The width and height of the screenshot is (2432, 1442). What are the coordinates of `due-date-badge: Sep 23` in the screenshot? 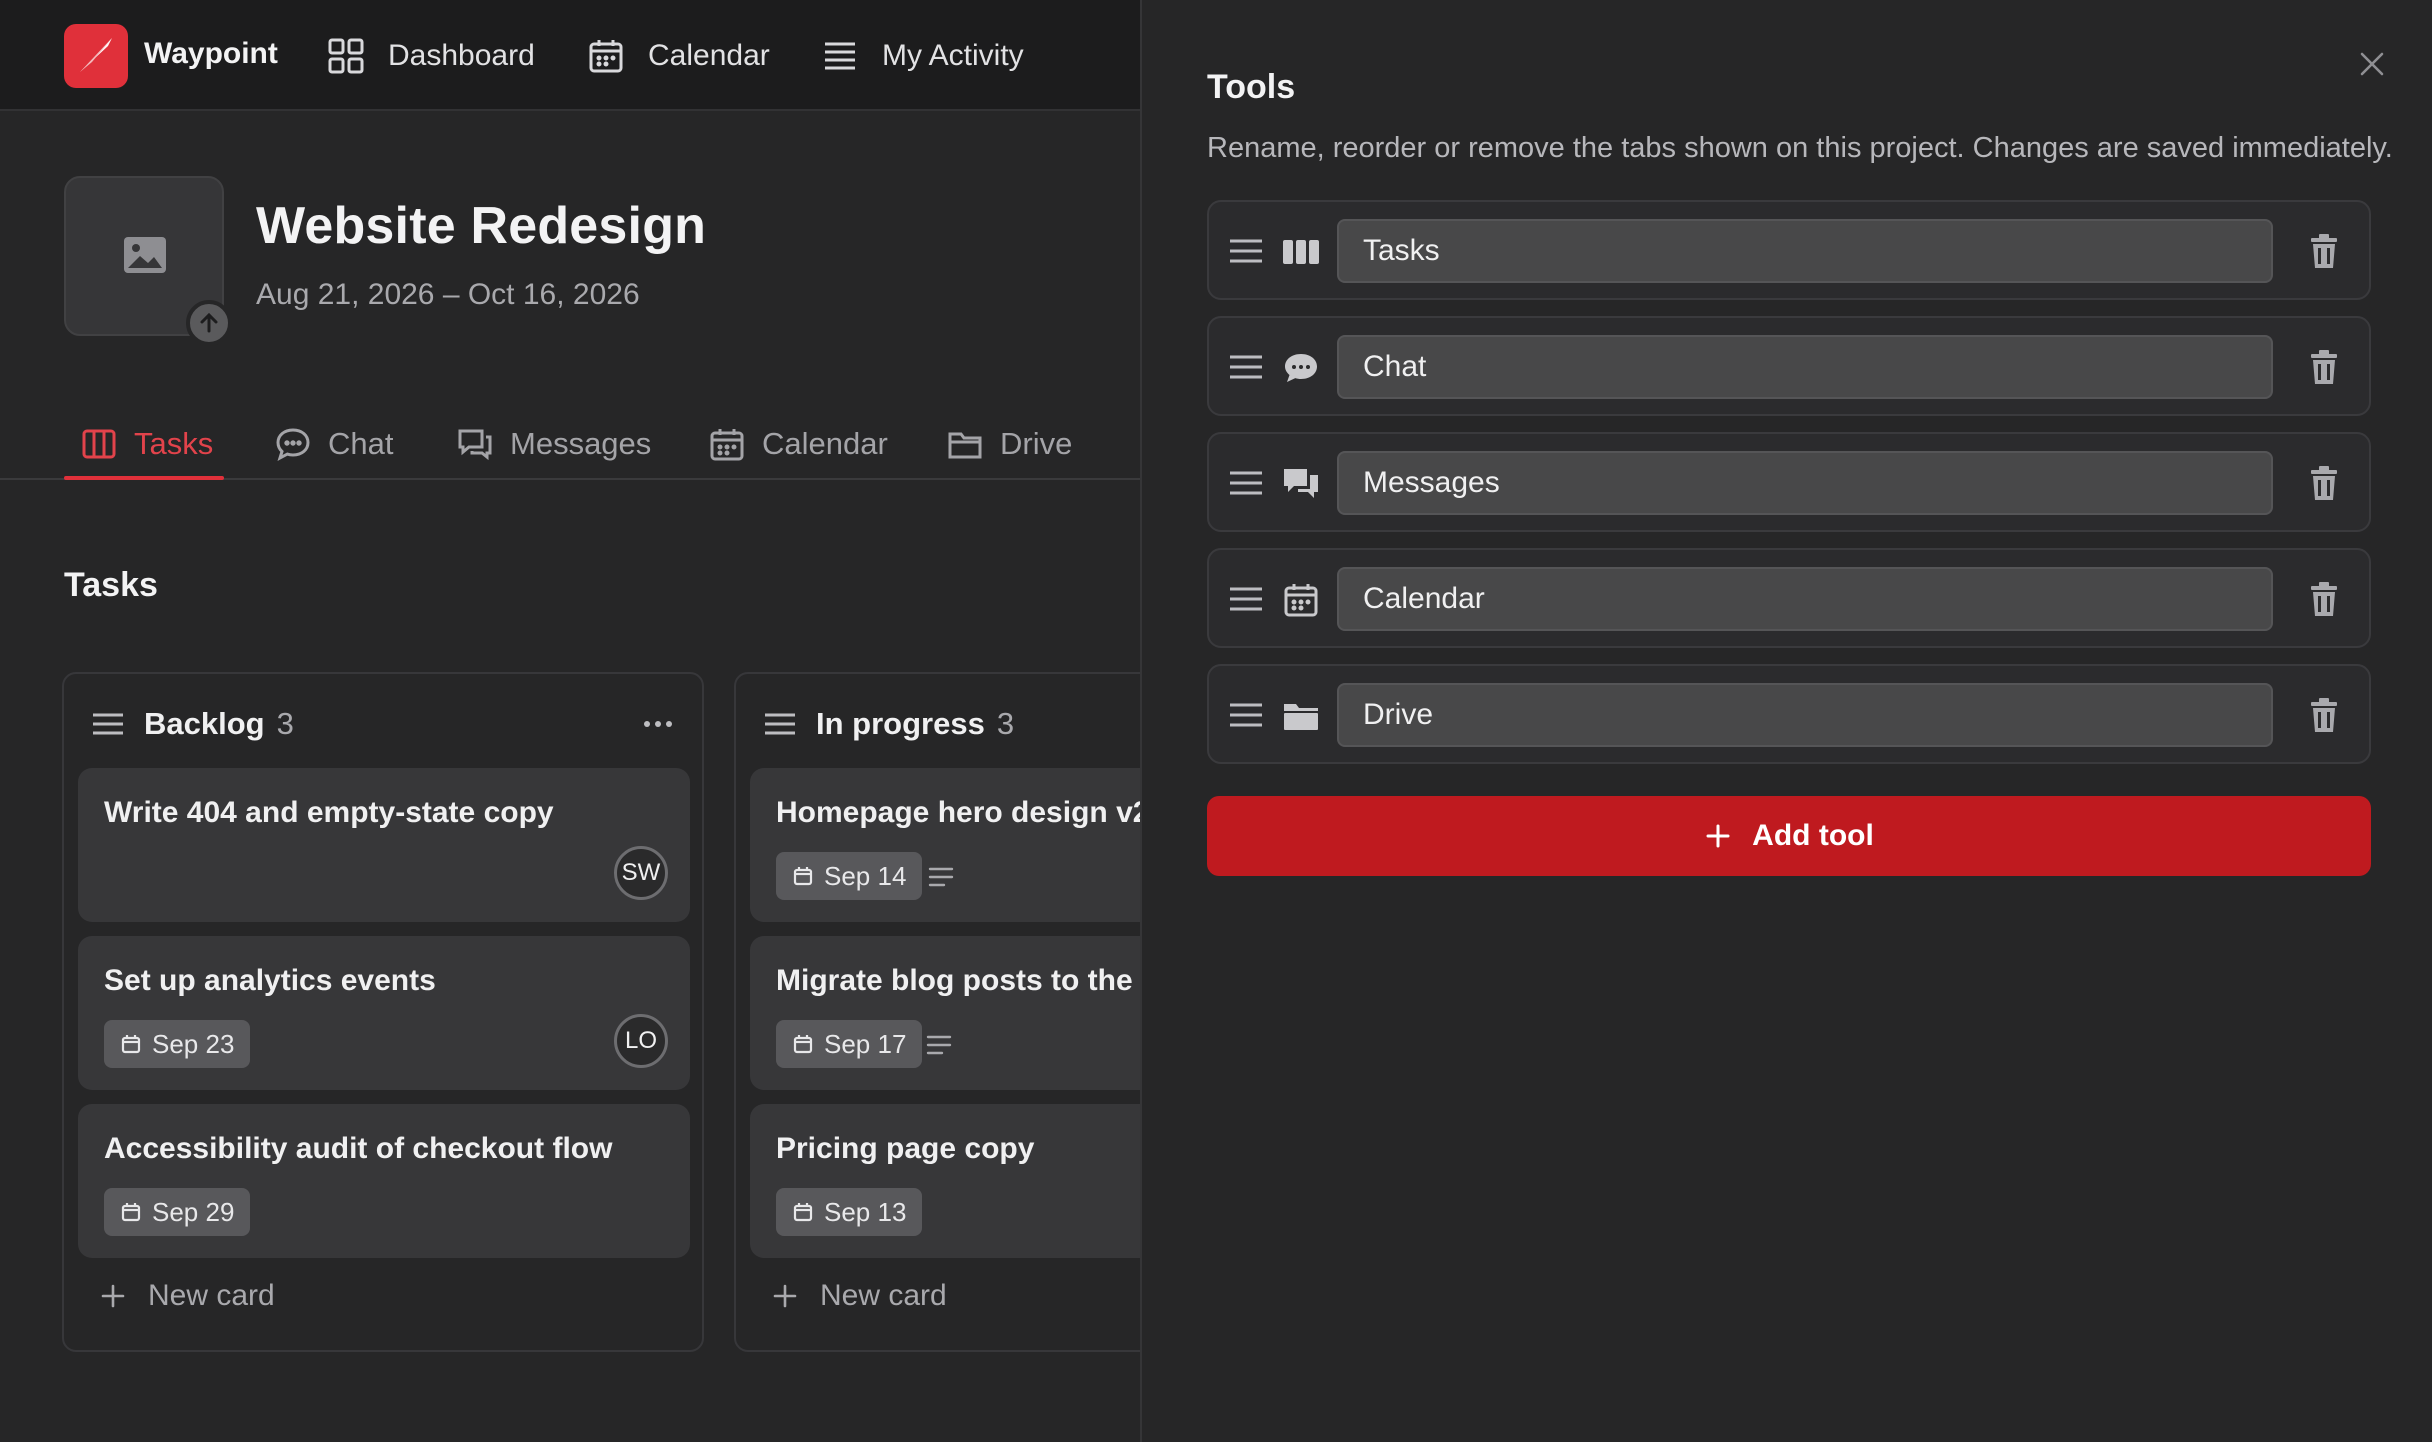 It's located at (177, 1044).